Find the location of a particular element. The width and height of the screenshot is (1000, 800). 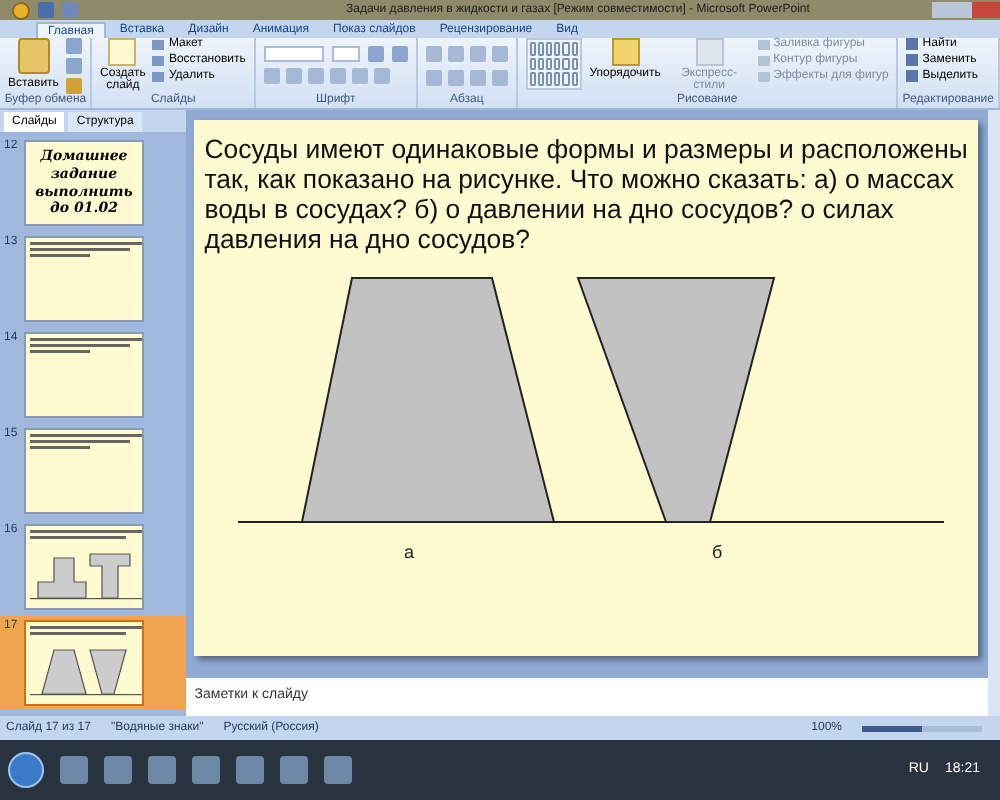

zoom-slider is located at coordinates (922, 728).